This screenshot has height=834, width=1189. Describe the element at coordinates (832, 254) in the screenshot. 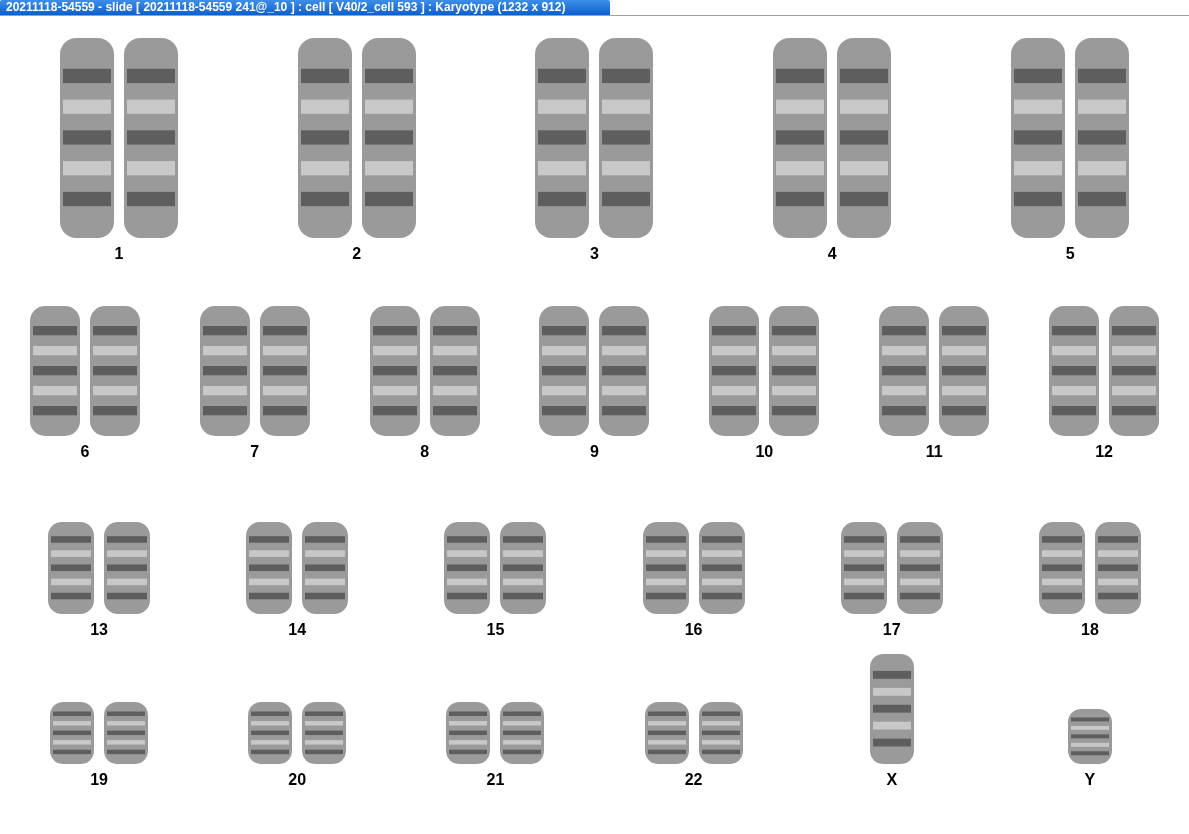

I see `chromosome-label: 4` at that location.